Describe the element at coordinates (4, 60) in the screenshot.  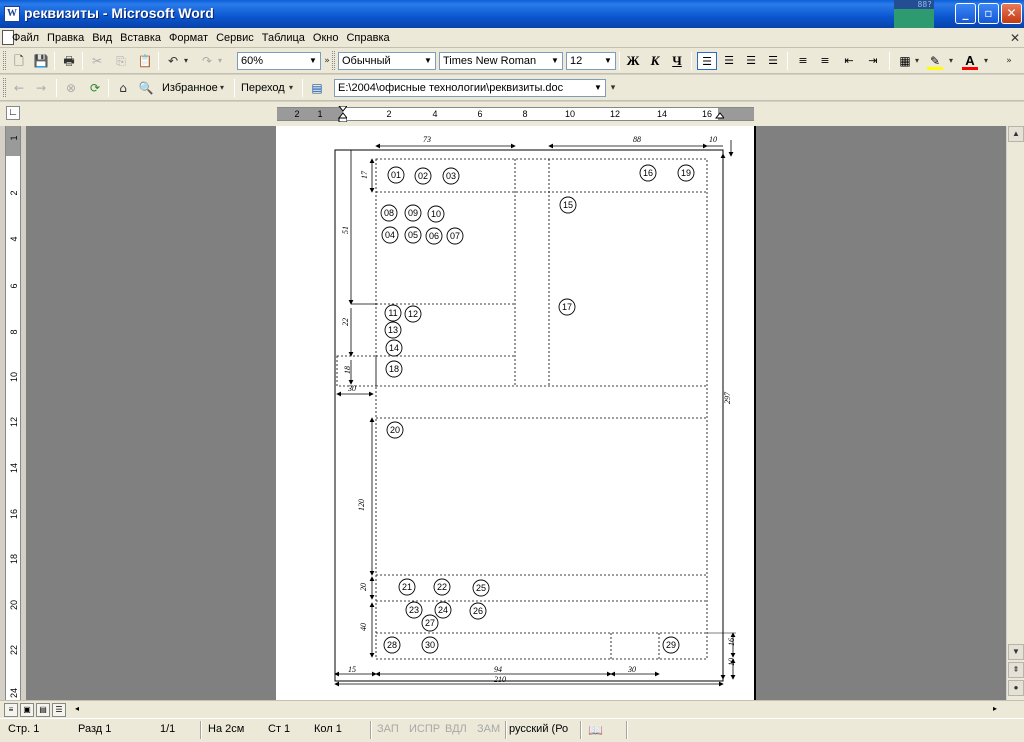
I see `toolbar-grip` at that location.